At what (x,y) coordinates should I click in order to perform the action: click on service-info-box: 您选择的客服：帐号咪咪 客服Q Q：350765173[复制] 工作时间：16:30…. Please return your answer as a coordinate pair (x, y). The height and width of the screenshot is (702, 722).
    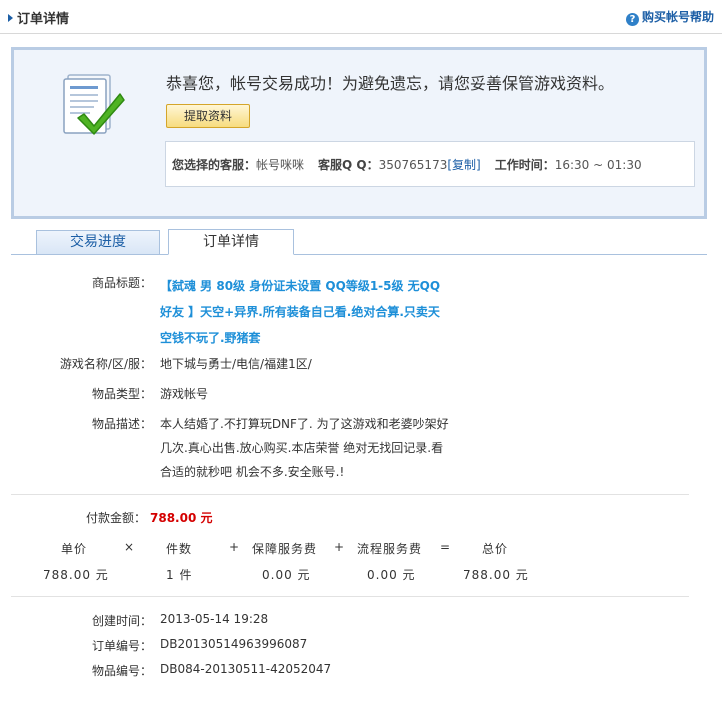
    Looking at the image, I should click on (430, 164).